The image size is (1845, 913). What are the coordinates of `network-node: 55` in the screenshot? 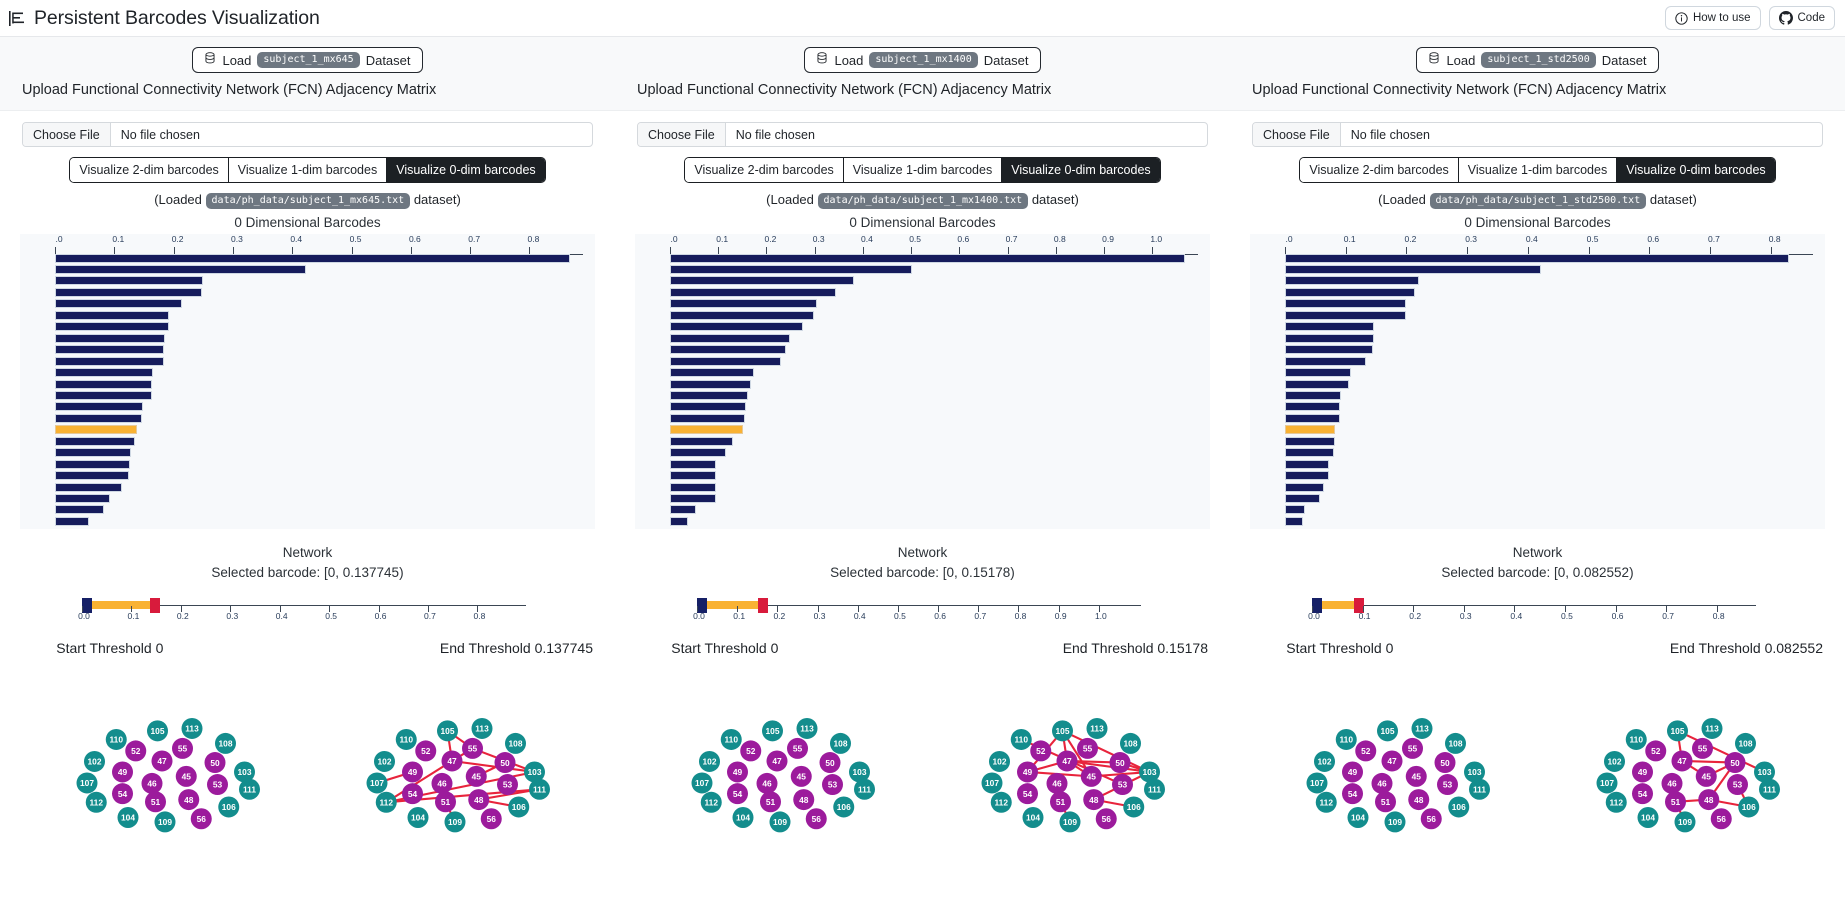 It's located at (1702, 748).